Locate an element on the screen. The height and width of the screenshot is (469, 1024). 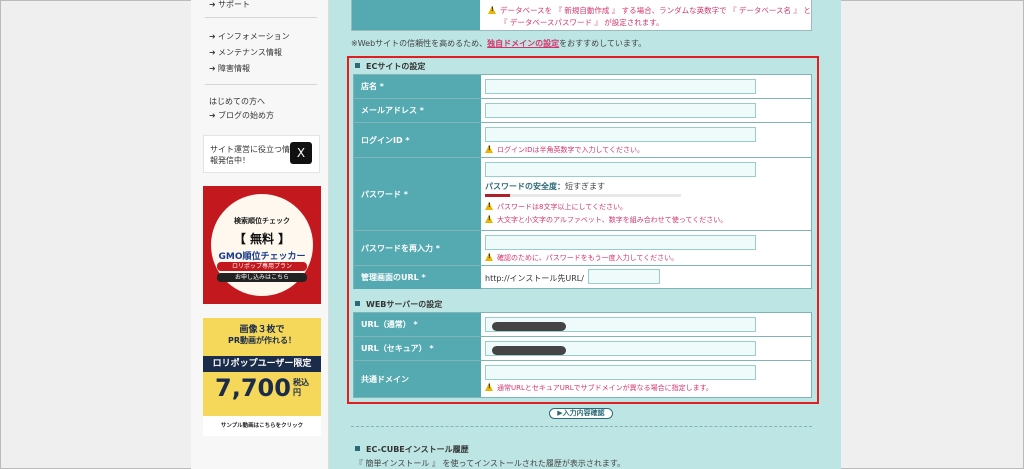
masked-value is located at coordinates (529, 326).